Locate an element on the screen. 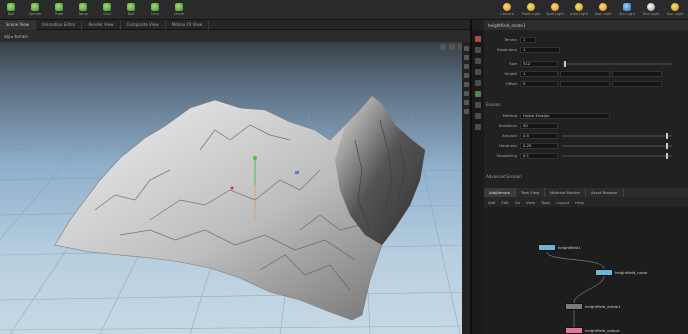 This screenshot has width=688, height=334. shelf-tool-spot-light: Spot Light is located at coordinates (555, 10).